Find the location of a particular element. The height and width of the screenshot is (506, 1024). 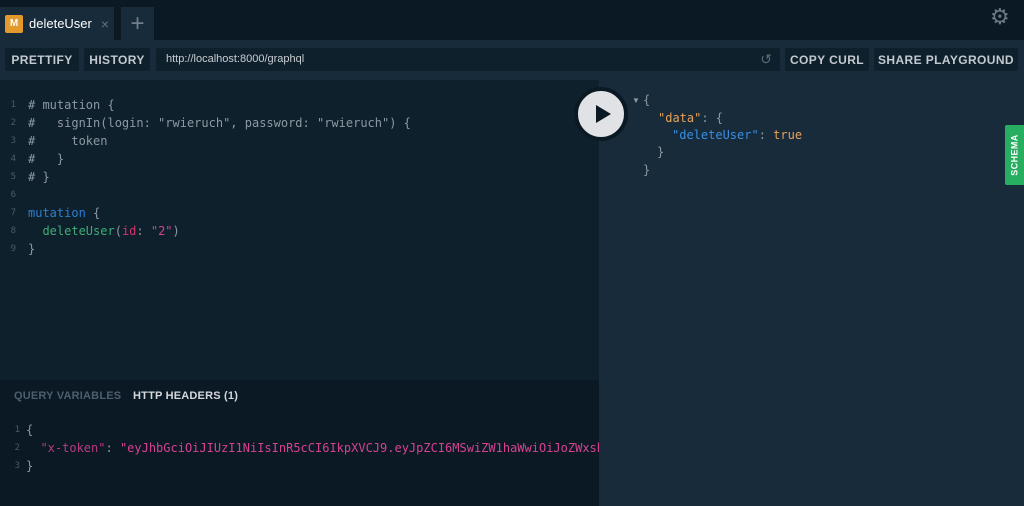

endpoint-url-input: http://localhost:8000/graphql ↺ is located at coordinates (468, 59).